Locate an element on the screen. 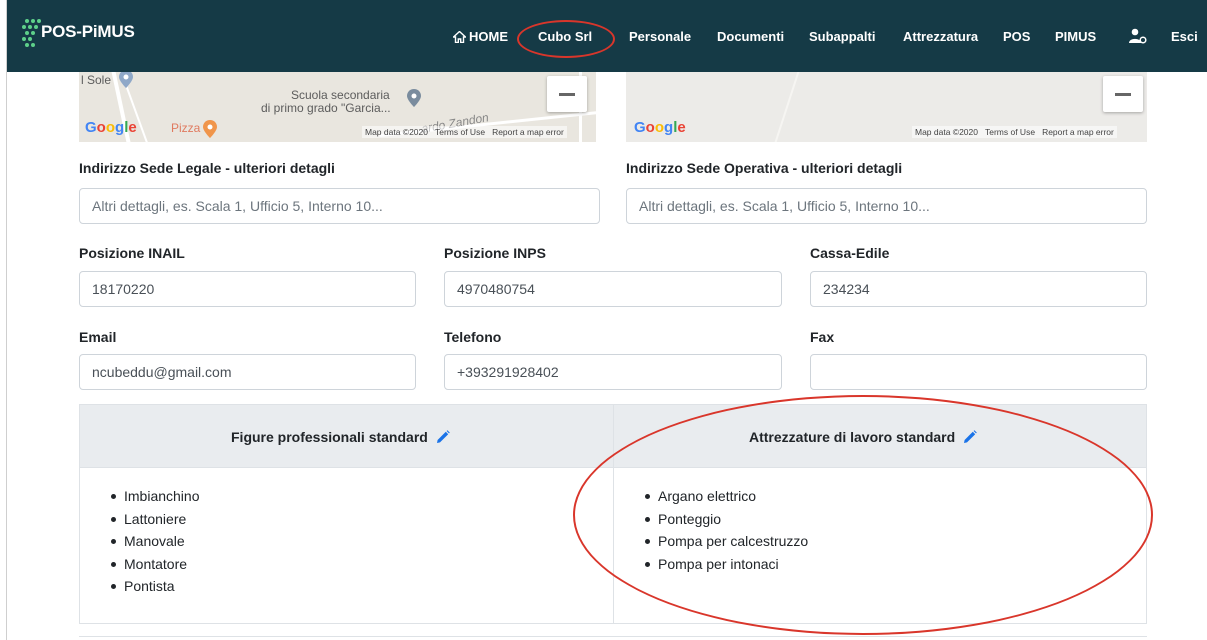 The width and height of the screenshot is (1207, 640). header-equipment: Attrezzature di lavoro standard is located at coordinates (863, 437).